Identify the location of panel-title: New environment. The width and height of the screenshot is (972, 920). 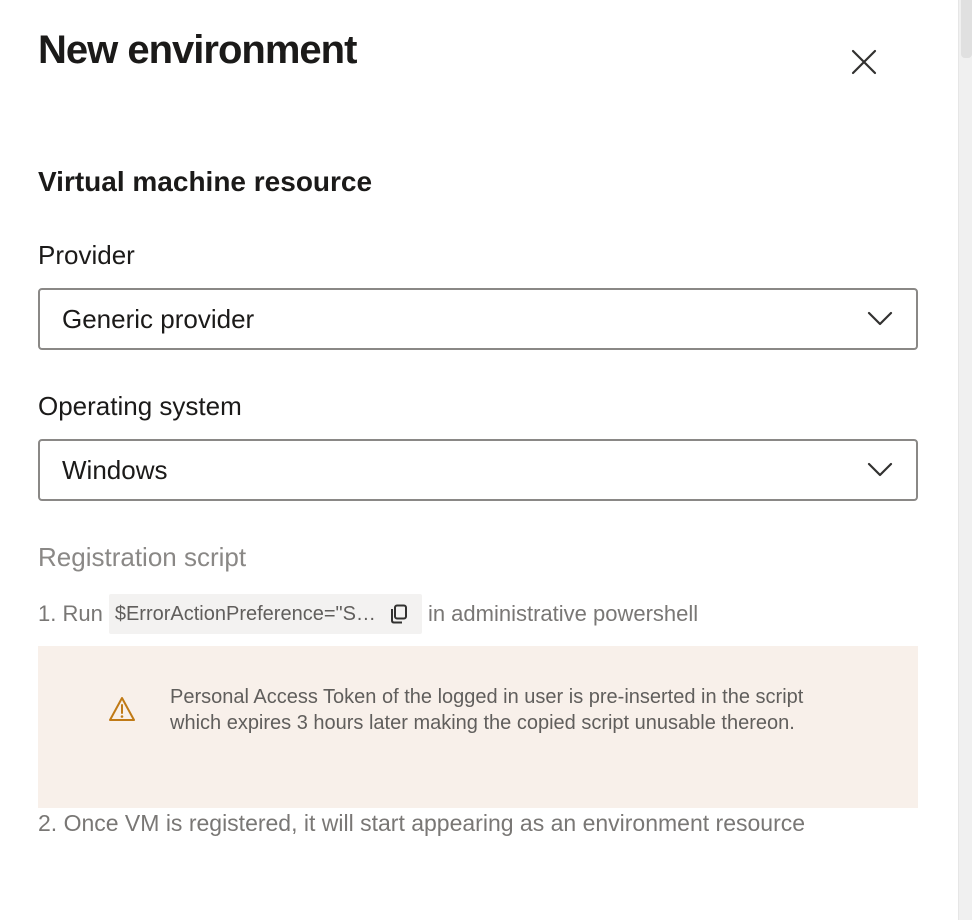
(197, 50).